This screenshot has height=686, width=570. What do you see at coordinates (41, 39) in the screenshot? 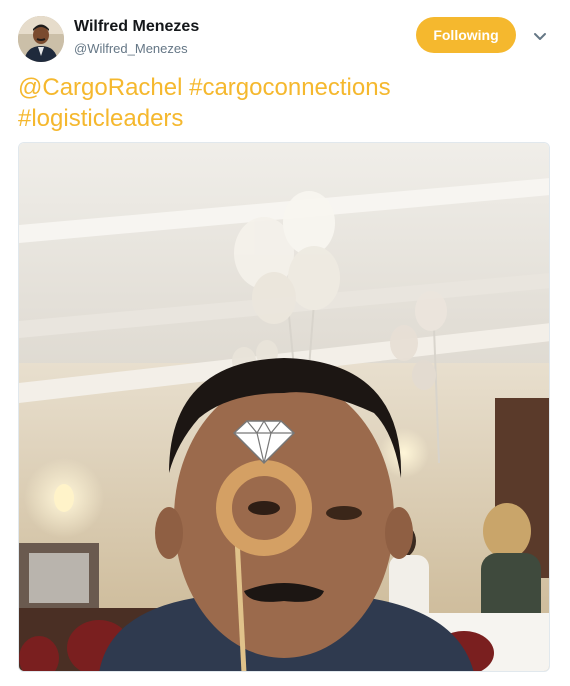
I see `avatar` at bounding box center [41, 39].